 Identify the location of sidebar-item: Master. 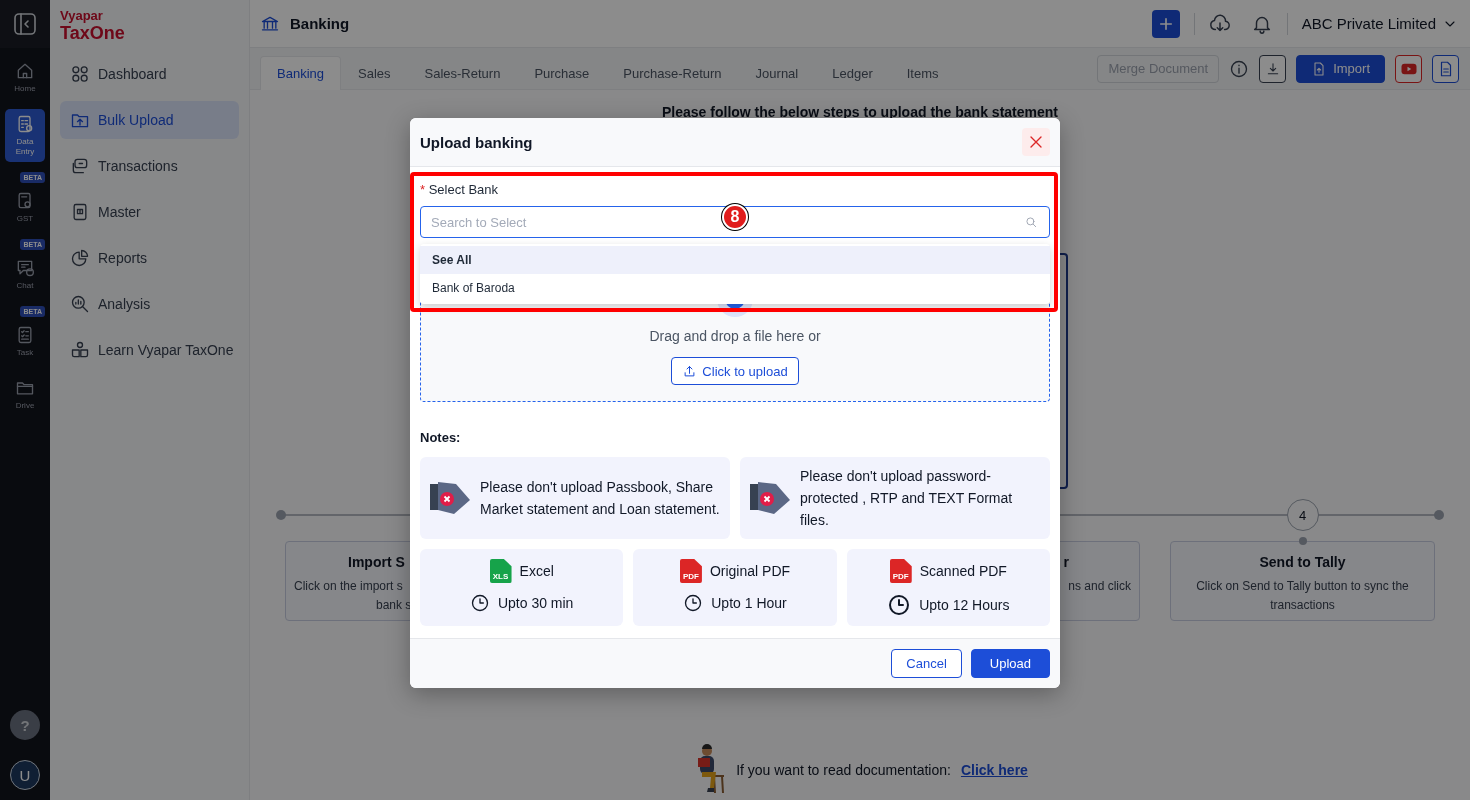
(149, 212).